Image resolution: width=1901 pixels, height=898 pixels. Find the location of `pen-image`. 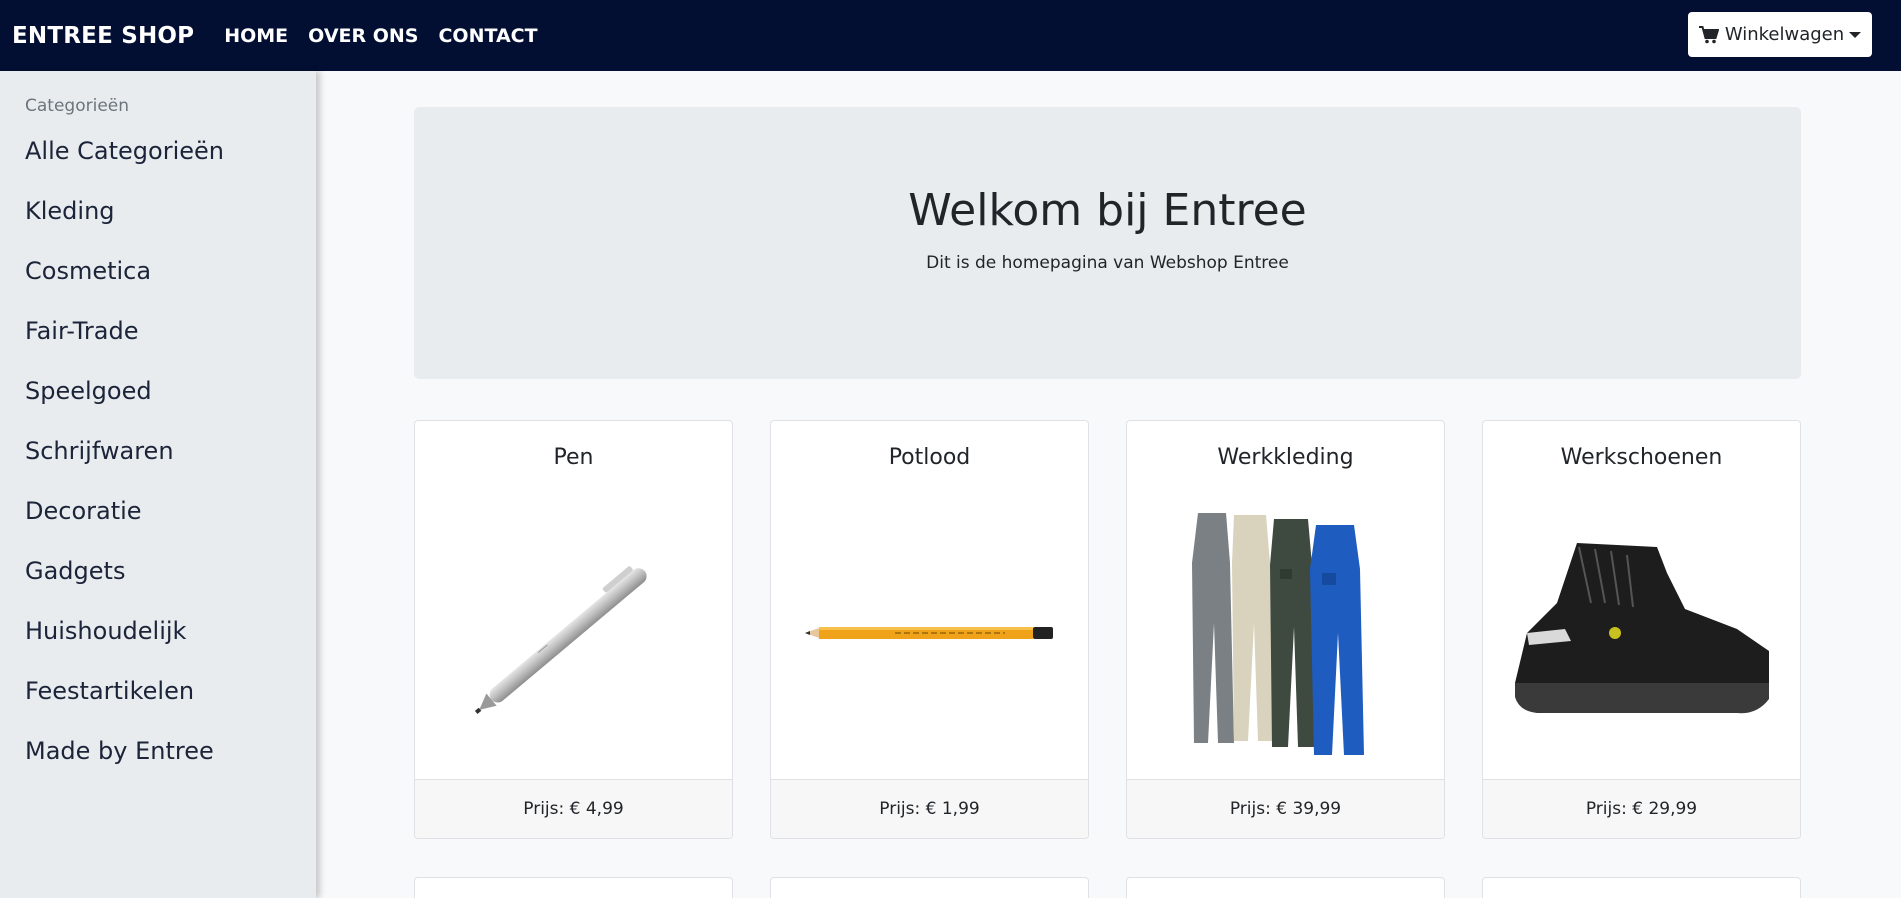

pen-image is located at coordinates (573, 633).